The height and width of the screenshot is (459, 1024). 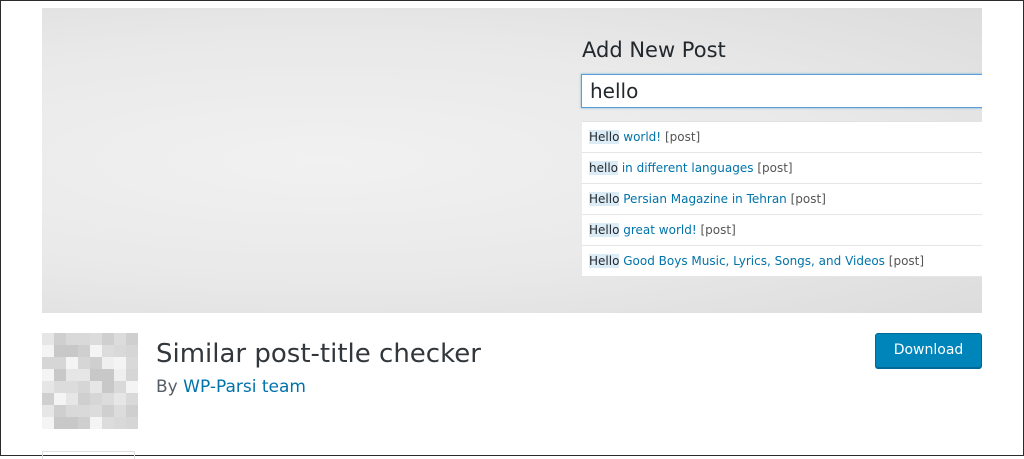 I want to click on pixelated-thumbnail-icon, so click(x=90, y=381).